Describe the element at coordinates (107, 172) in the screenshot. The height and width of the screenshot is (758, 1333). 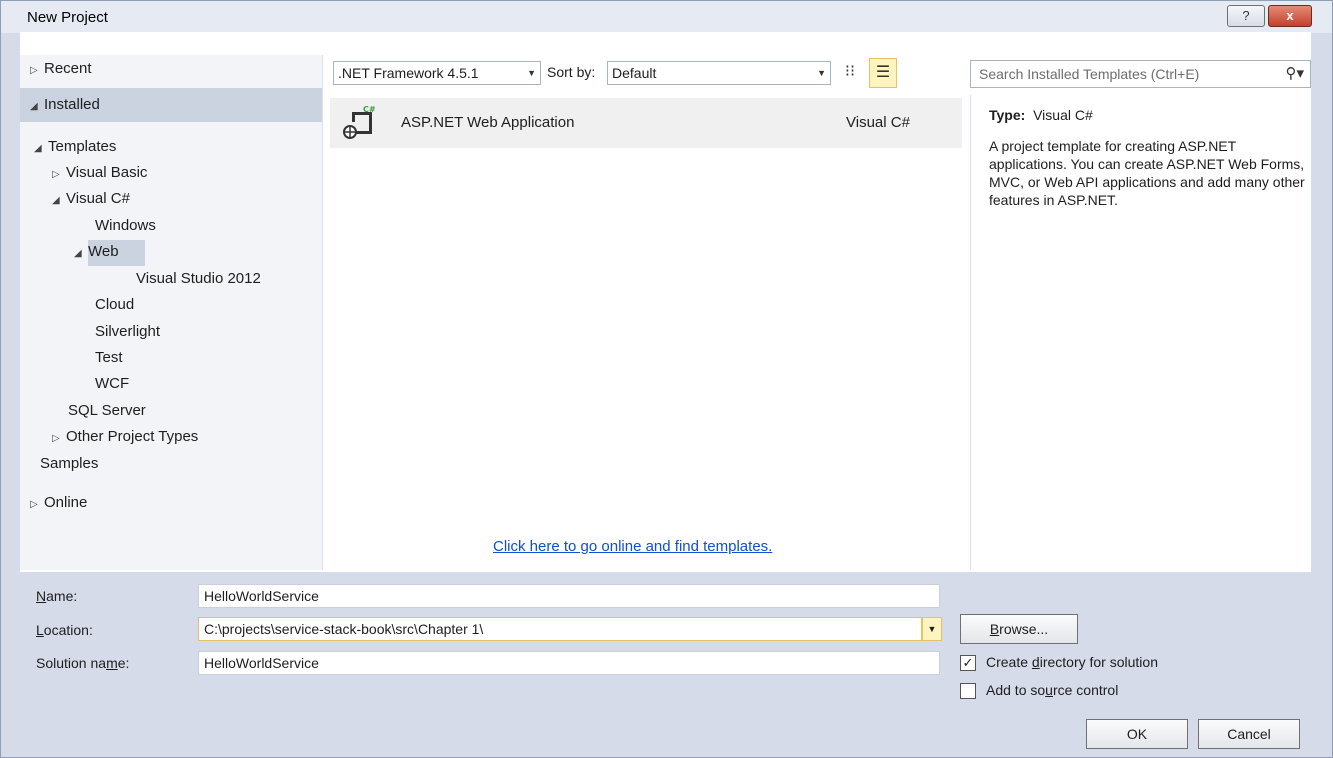
I see `tree-label: Visual Basic` at that location.